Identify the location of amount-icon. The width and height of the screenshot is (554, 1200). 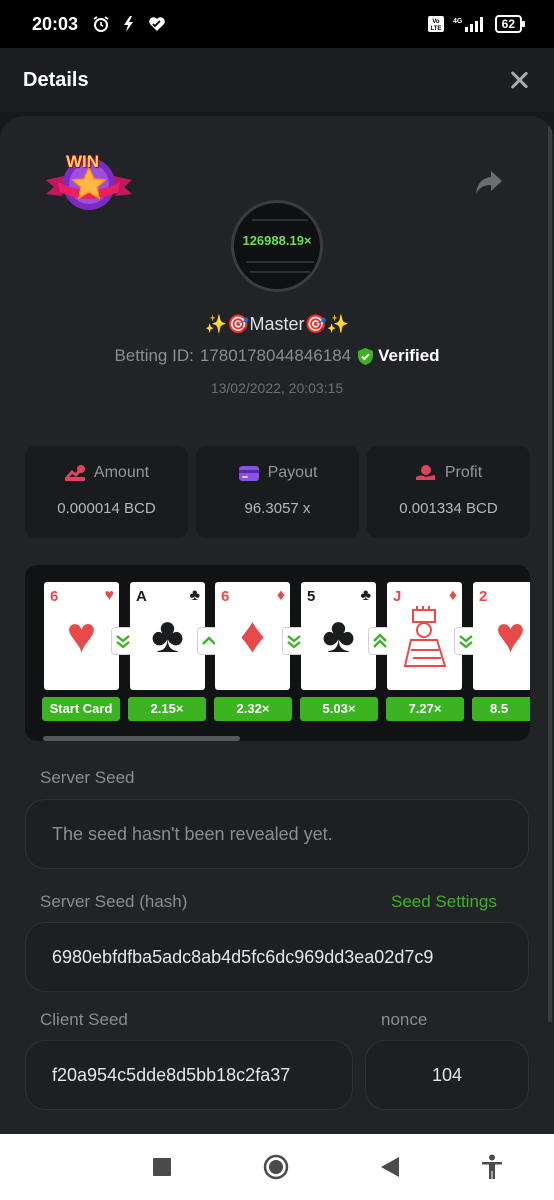
(74, 473).